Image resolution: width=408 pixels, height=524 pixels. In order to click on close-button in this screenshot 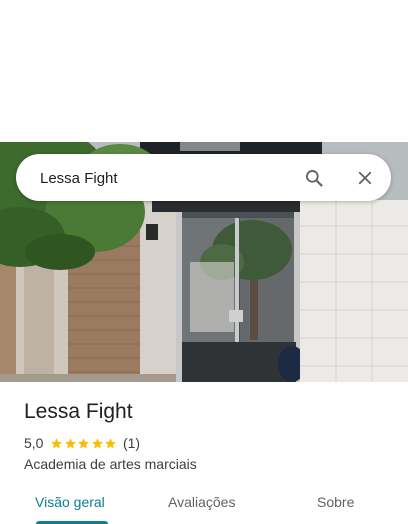, I will do `click(365, 178)`.